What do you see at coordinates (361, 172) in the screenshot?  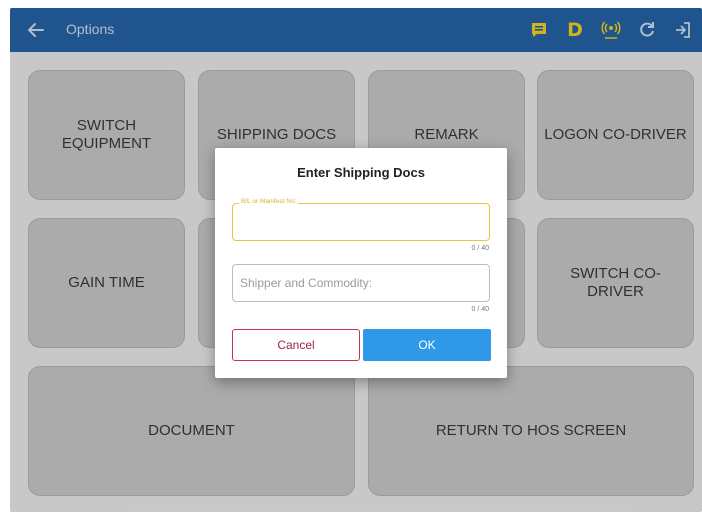 I see `dialog-title: Enter Shipping Docs` at bounding box center [361, 172].